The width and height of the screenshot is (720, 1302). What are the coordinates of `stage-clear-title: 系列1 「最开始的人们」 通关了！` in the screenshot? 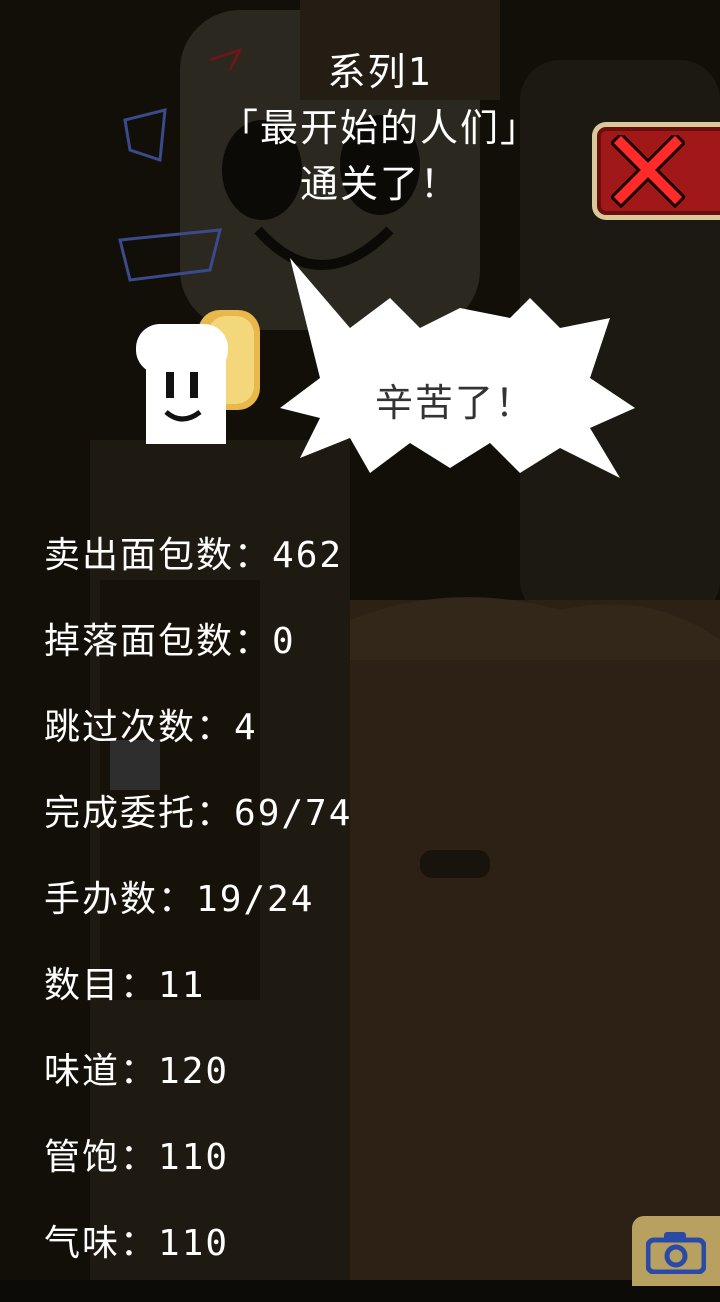 It's located at (380, 128).